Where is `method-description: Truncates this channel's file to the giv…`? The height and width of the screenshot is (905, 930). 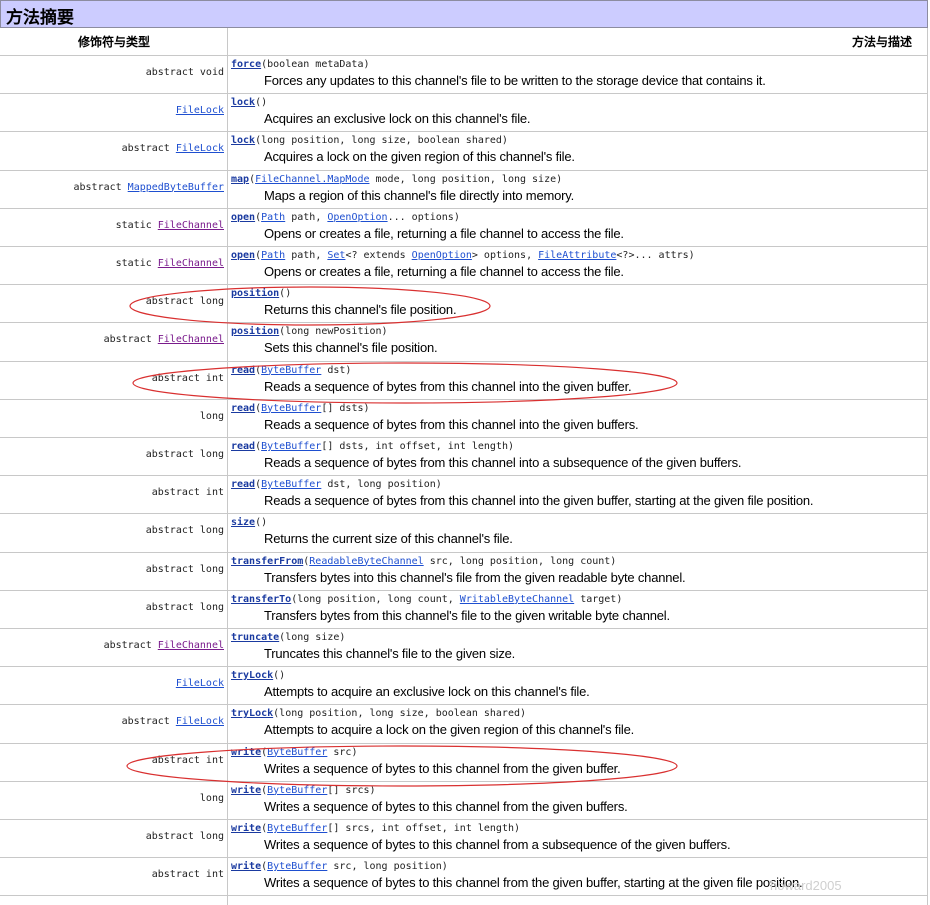
method-description: Truncates this channel's file to the giv… is located at coordinates (390, 653).